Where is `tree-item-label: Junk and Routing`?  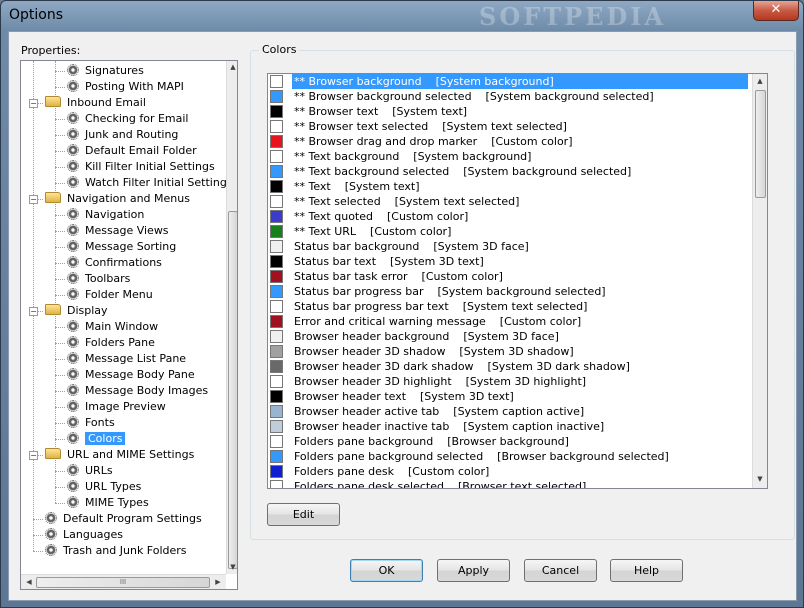
tree-item-label: Junk and Routing is located at coordinates (132, 134).